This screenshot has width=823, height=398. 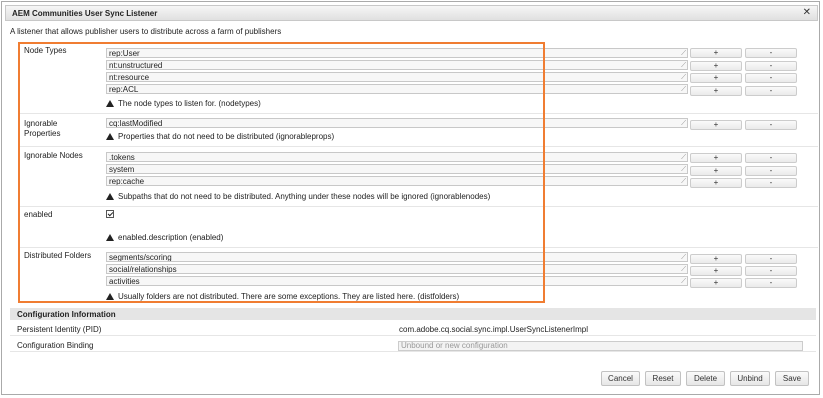 I want to click on node-types-remove-button-2: -, so click(x=771, y=66).